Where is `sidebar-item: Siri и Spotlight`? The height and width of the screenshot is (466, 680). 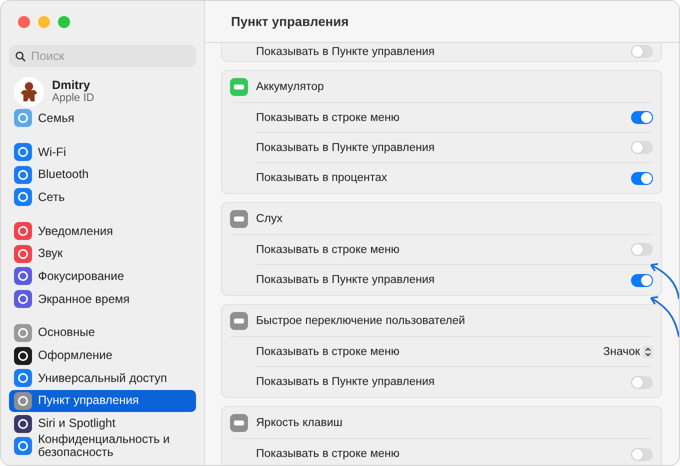 sidebar-item: Siri и Spotlight is located at coordinates (102, 423).